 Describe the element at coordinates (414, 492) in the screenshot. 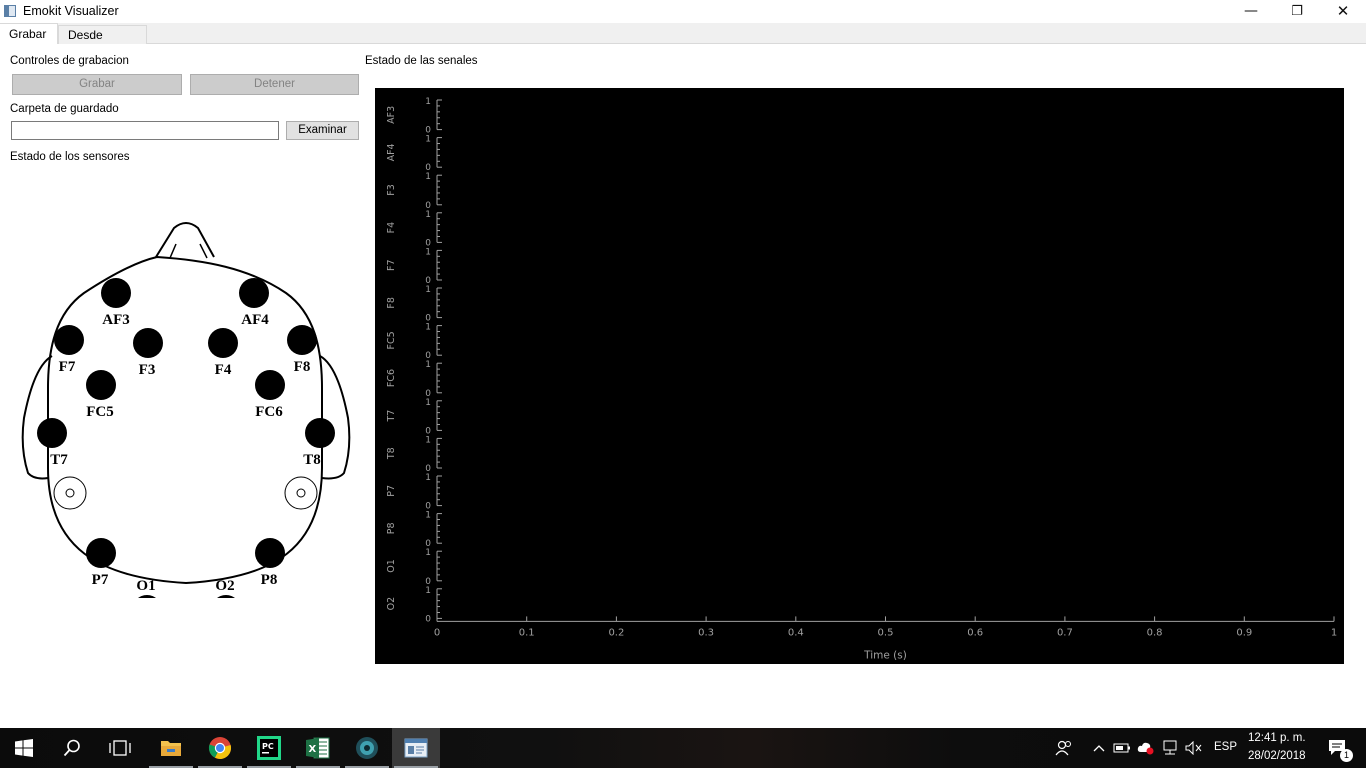

I see `channel-axis-p7: 10P7` at that location.